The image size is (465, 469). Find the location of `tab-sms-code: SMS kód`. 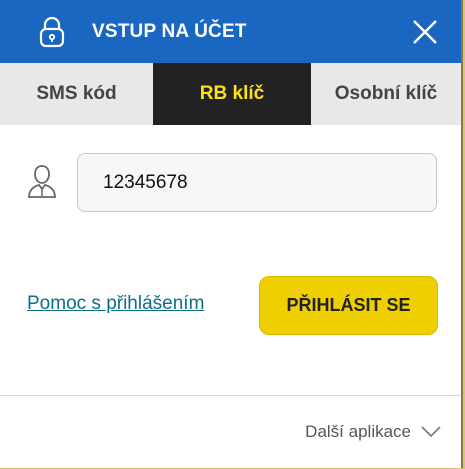

tab-sms-code: SMS kód is located at coordinates (76, 94).